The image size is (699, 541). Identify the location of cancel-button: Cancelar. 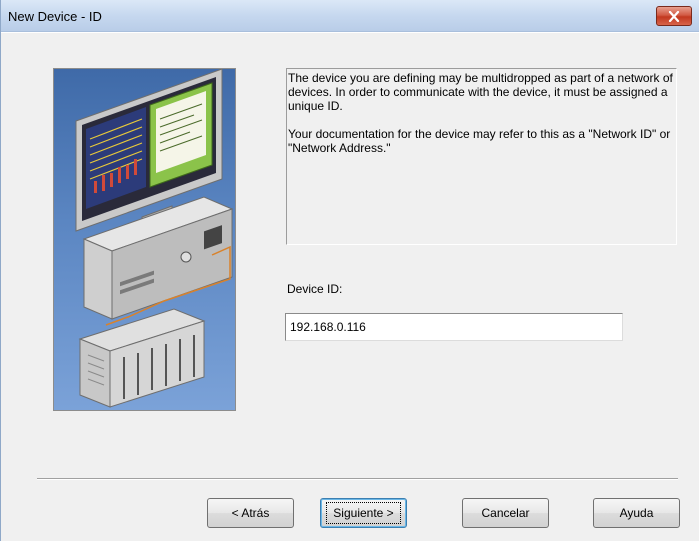
(505, 513).